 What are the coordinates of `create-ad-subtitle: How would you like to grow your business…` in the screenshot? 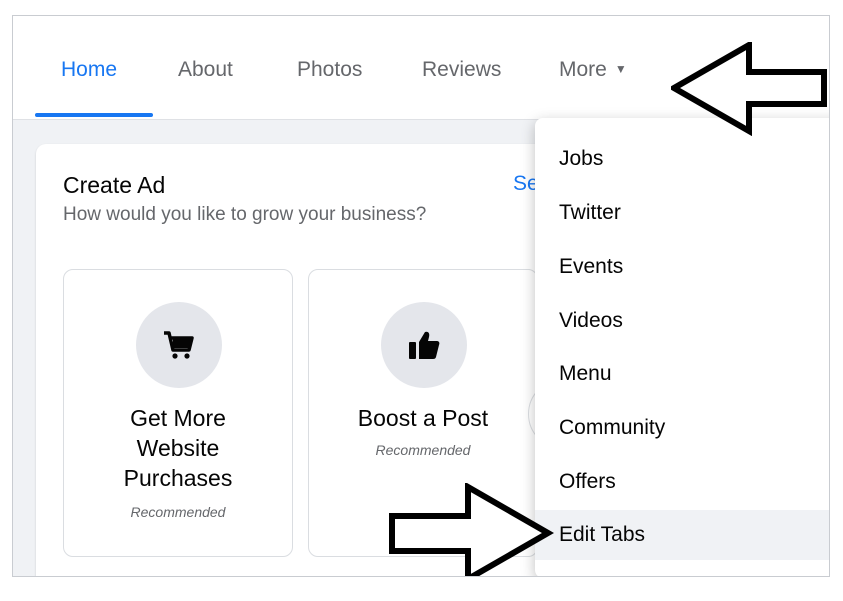 It's located at (245, 214).